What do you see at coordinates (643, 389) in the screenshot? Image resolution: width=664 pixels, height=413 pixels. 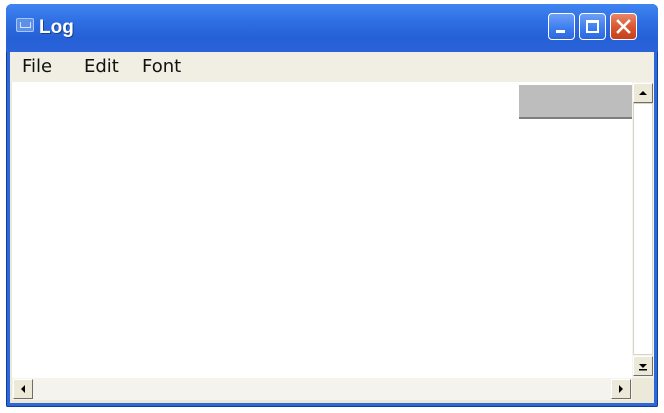 I see `scrollbar-corner` at bounding box center [643, 389].